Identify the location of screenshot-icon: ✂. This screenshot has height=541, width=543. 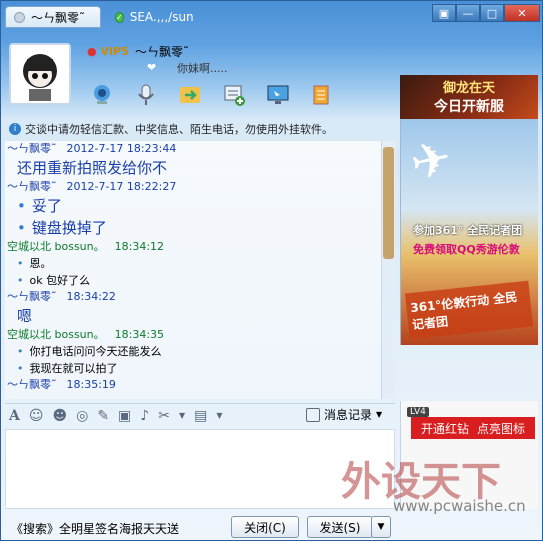
(164, 416).